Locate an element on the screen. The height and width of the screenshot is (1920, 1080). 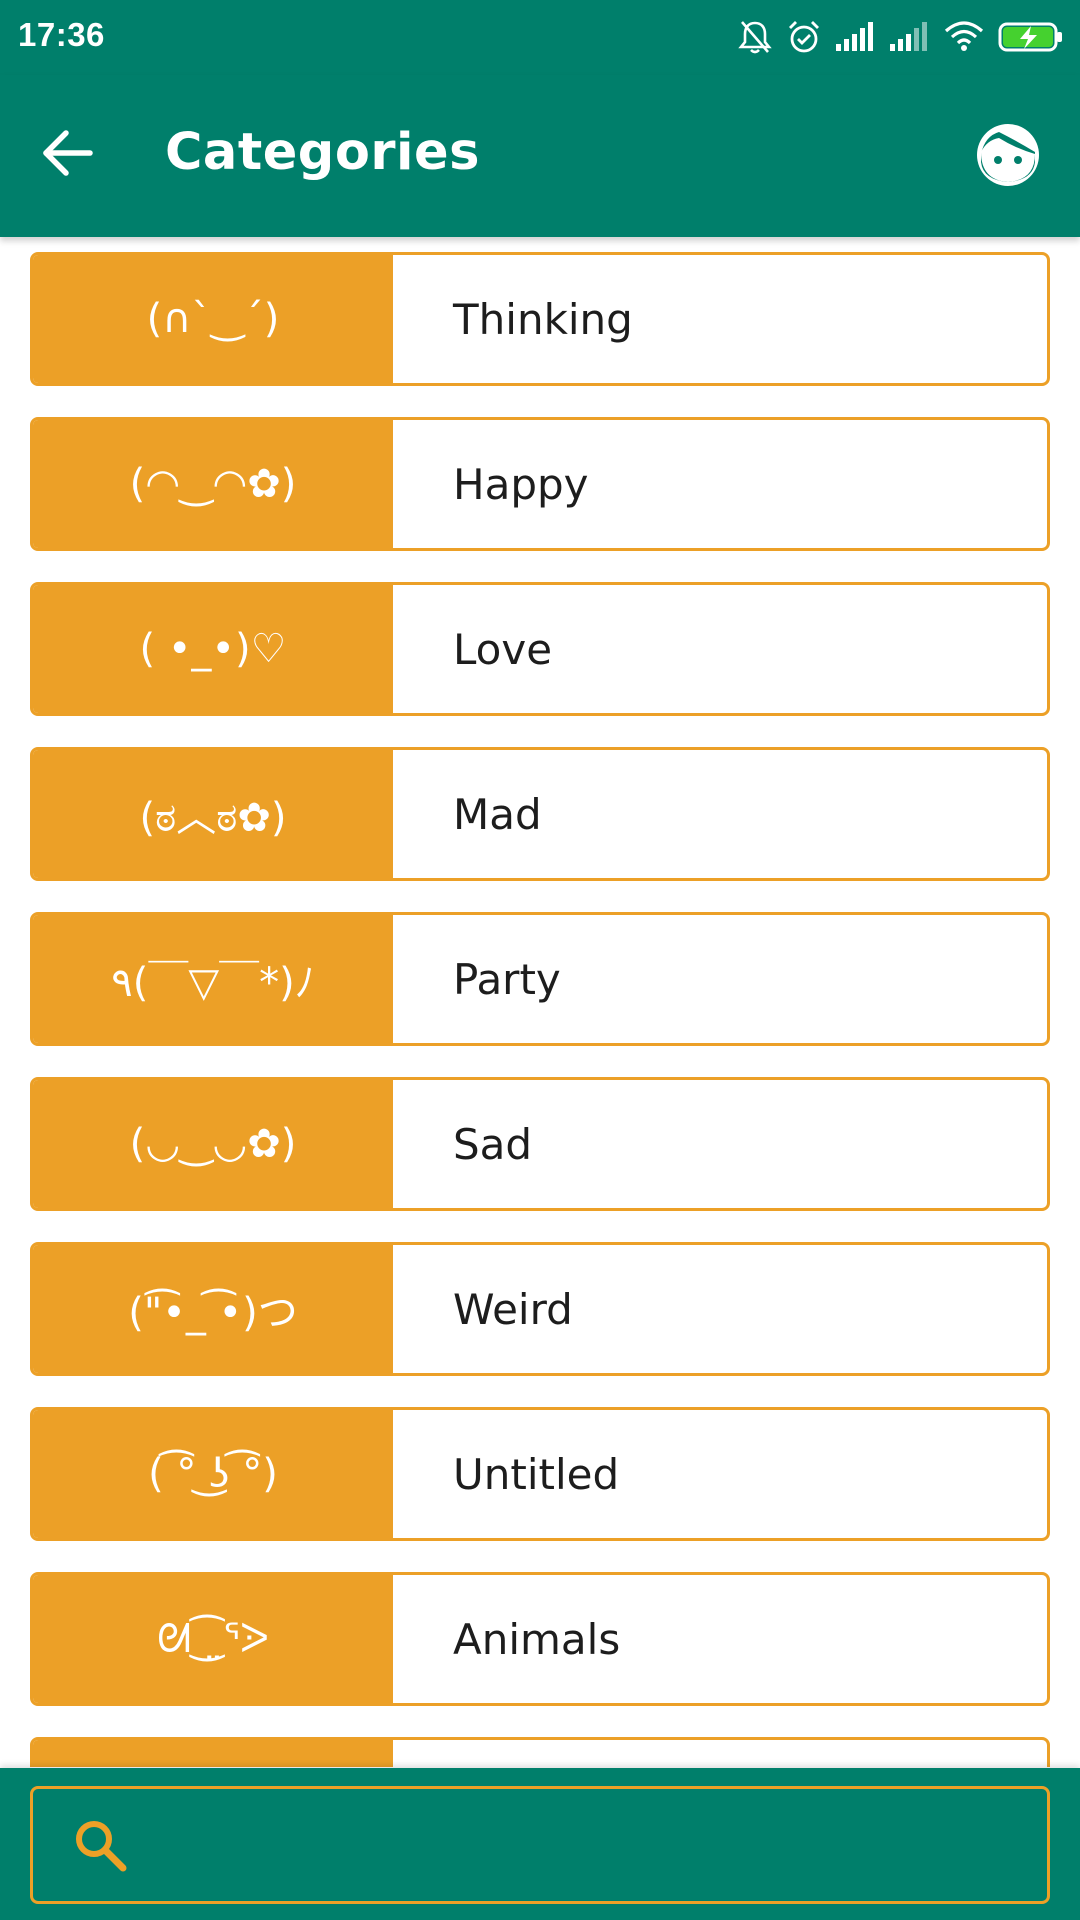
category-item-happy: (◠‿◠✿) Happy is located at coordinates (540, 484).